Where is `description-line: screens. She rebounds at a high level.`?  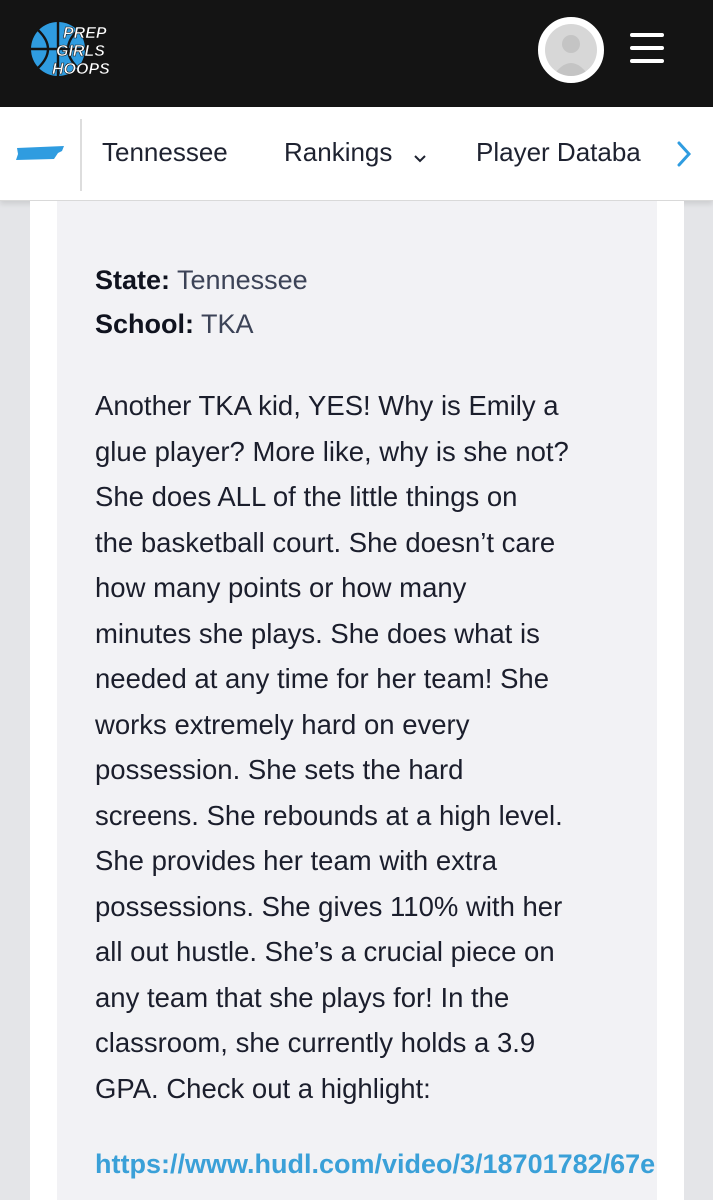
description-line: screens. She rebounds at a high level. is located at coordinates (329, 815).